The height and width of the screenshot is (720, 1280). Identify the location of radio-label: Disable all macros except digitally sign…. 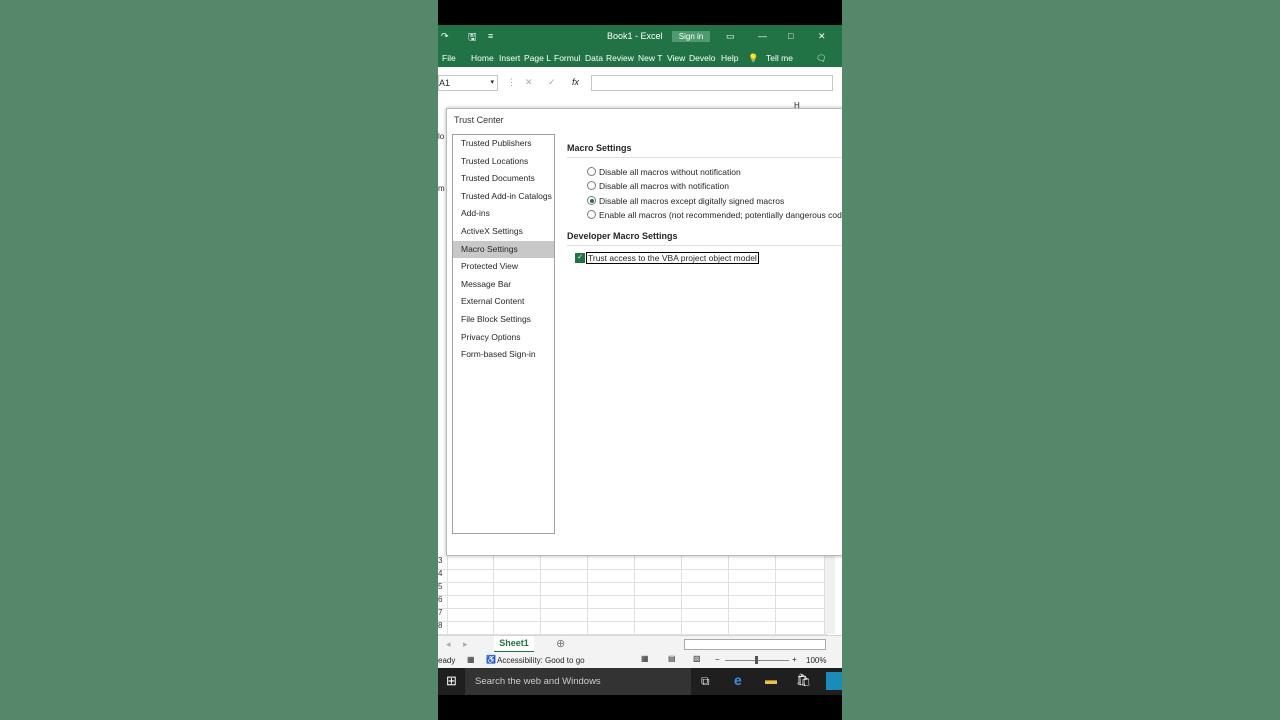
(691, 201).